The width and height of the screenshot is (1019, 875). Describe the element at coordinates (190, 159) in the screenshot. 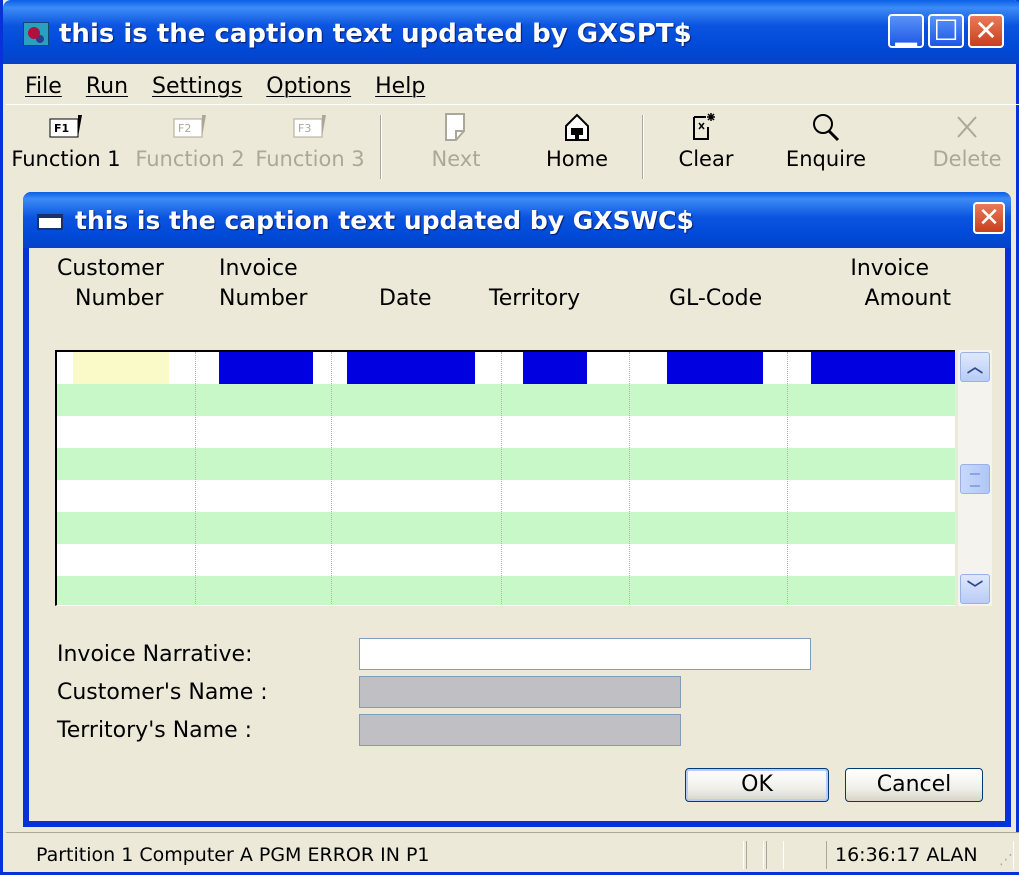

I see `function2-label: Function 2` at that location.